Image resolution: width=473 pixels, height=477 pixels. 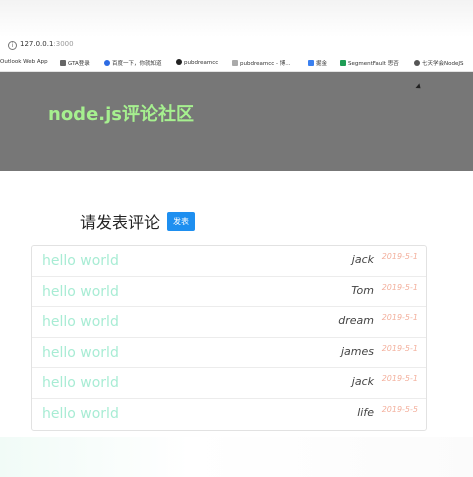 I want to click on url-text: 127.0.0.1:3000, so click(x=47, y=44).